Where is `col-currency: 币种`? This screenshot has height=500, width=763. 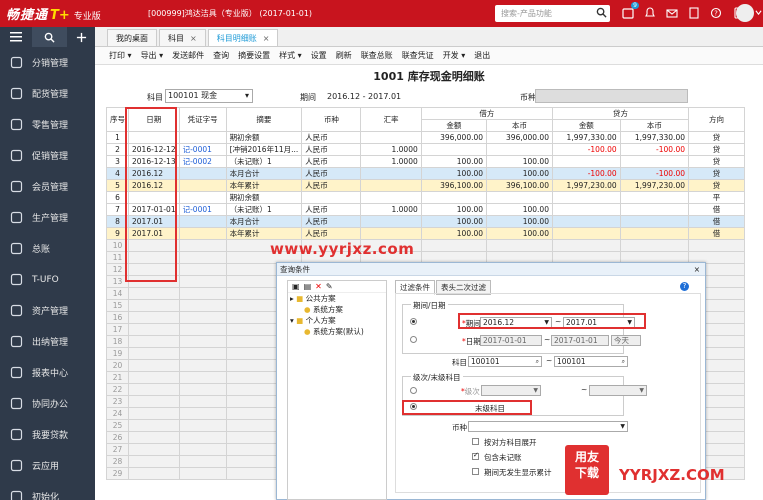
col-currency: 币种 is located at coordinates (331, 119).